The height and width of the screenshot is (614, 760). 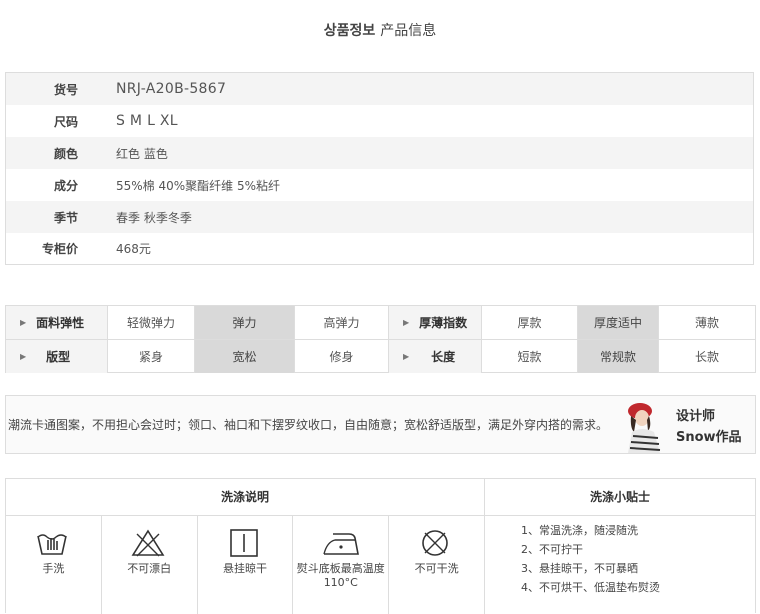 What do you see at coordinates (379, 217) in the screenshot?
I see `info-row-season: 季节 春季 秋季冬季` at bounding box center [379, 217].